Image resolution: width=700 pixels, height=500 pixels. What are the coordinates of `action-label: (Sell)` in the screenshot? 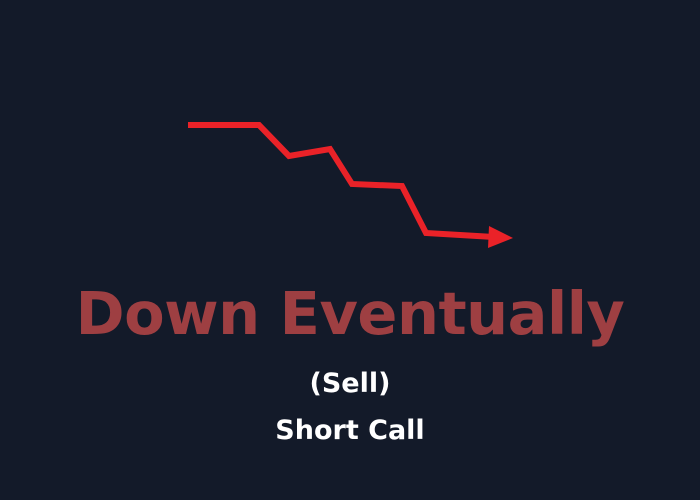 It's located at (350, 383).